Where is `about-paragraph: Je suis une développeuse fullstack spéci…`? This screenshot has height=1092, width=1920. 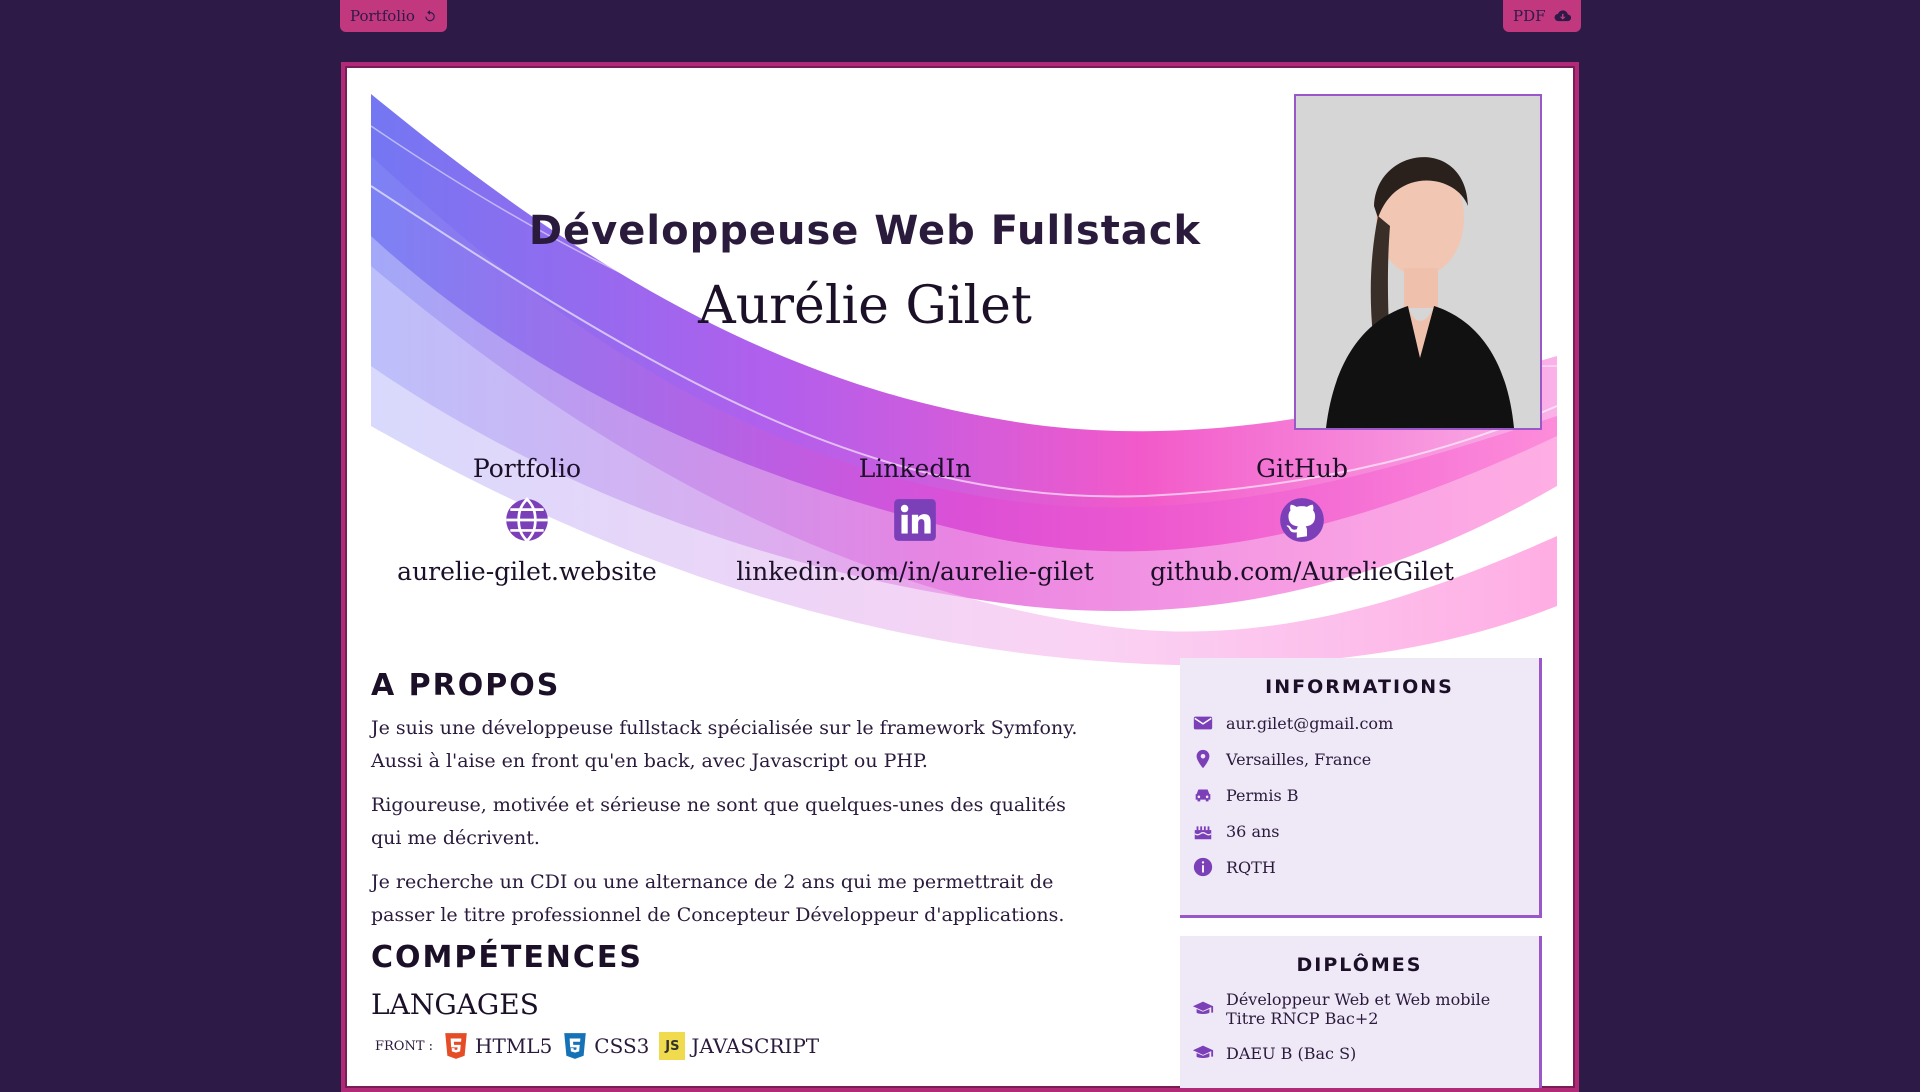 about-paragraph: Je suis une développeuse fullstack spéci… is located at coordinates (724, 744).